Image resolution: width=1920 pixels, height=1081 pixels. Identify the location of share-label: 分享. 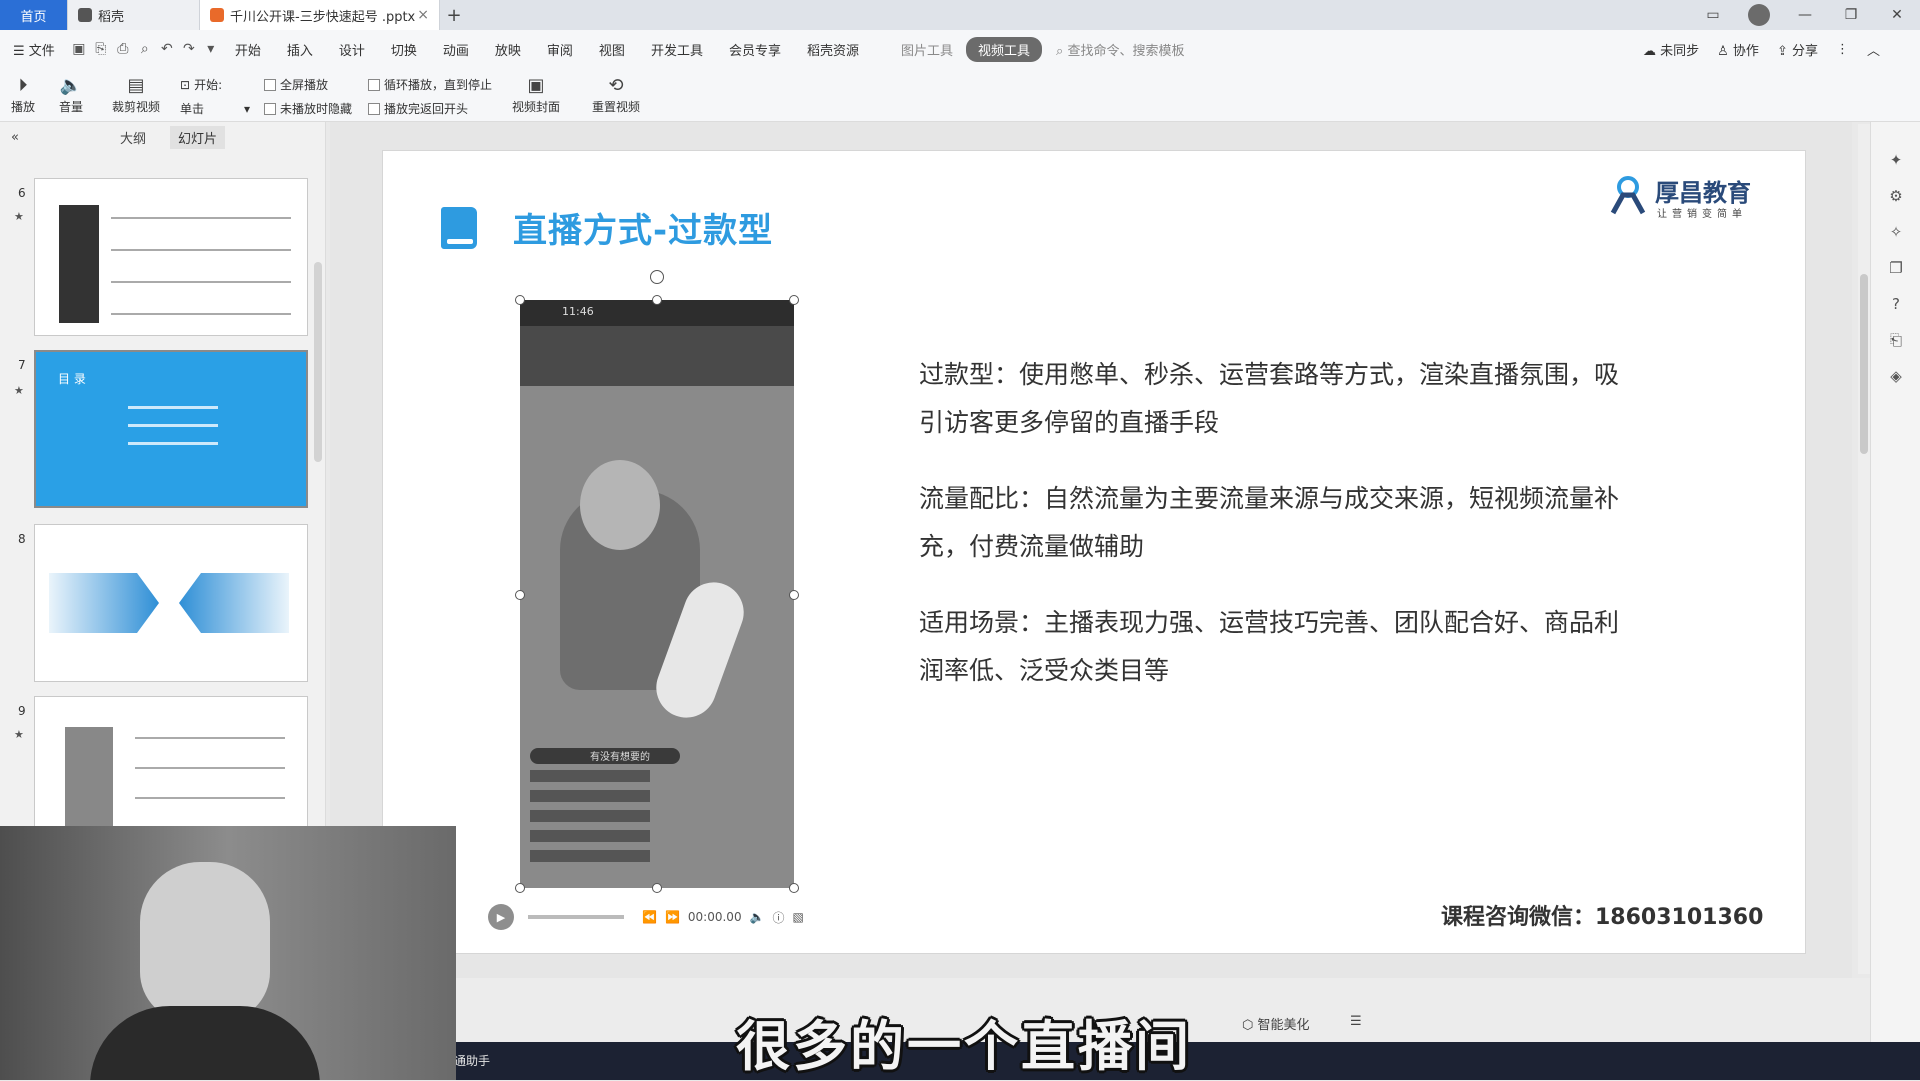
(1804, 51).